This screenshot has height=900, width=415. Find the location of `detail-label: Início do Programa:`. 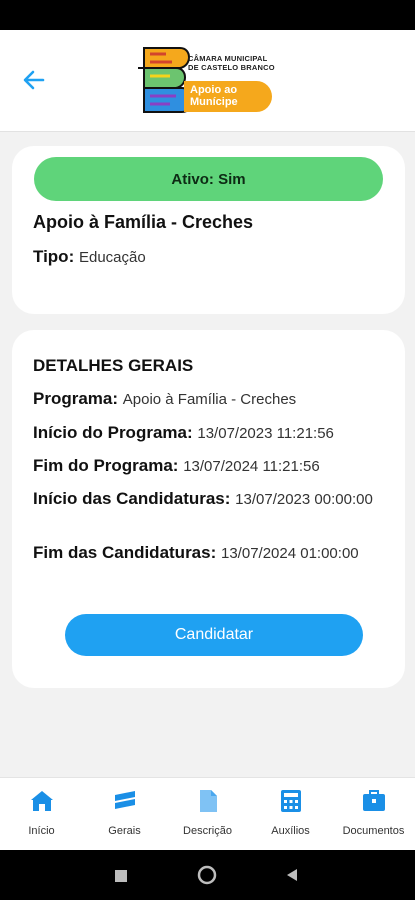

detail-label: Início do Programa: is located at coordinates (113, 432).